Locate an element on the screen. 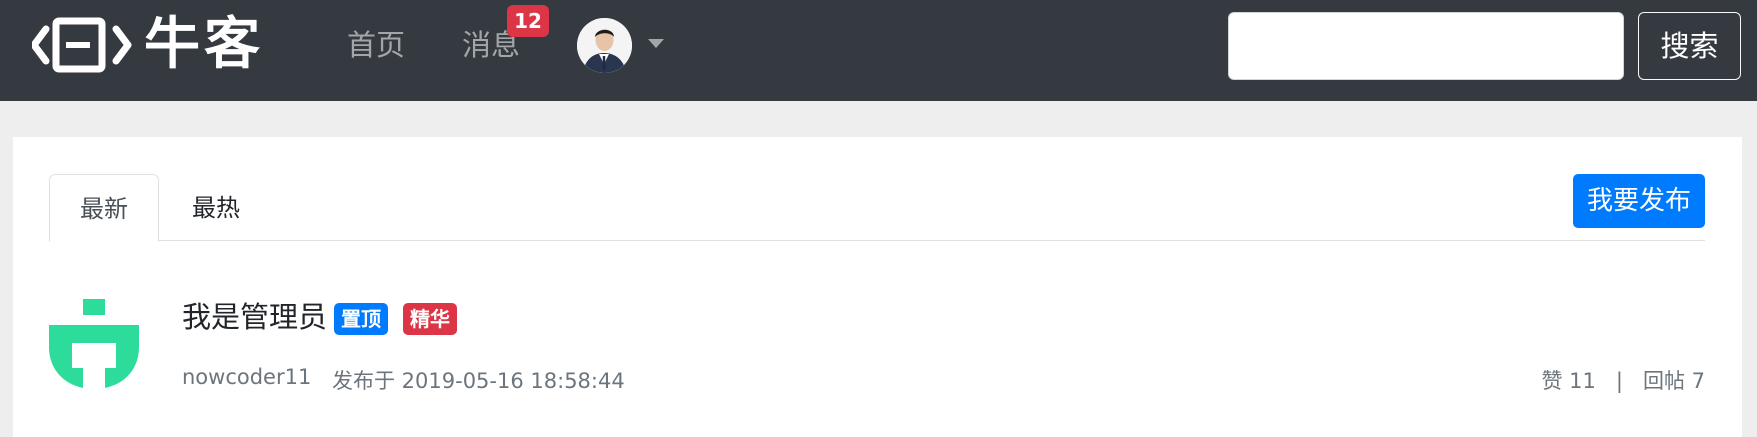  brand-text: 牛客 is located at coordinates (204, 44).